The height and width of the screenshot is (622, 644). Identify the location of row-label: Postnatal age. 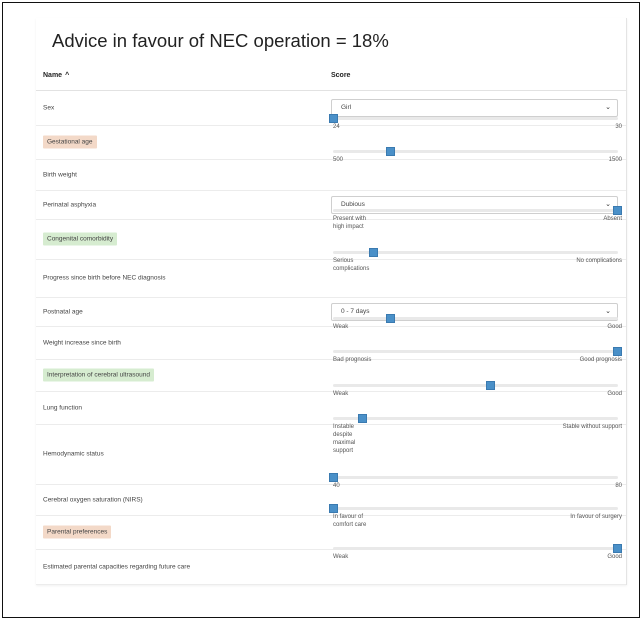
(63, 311).